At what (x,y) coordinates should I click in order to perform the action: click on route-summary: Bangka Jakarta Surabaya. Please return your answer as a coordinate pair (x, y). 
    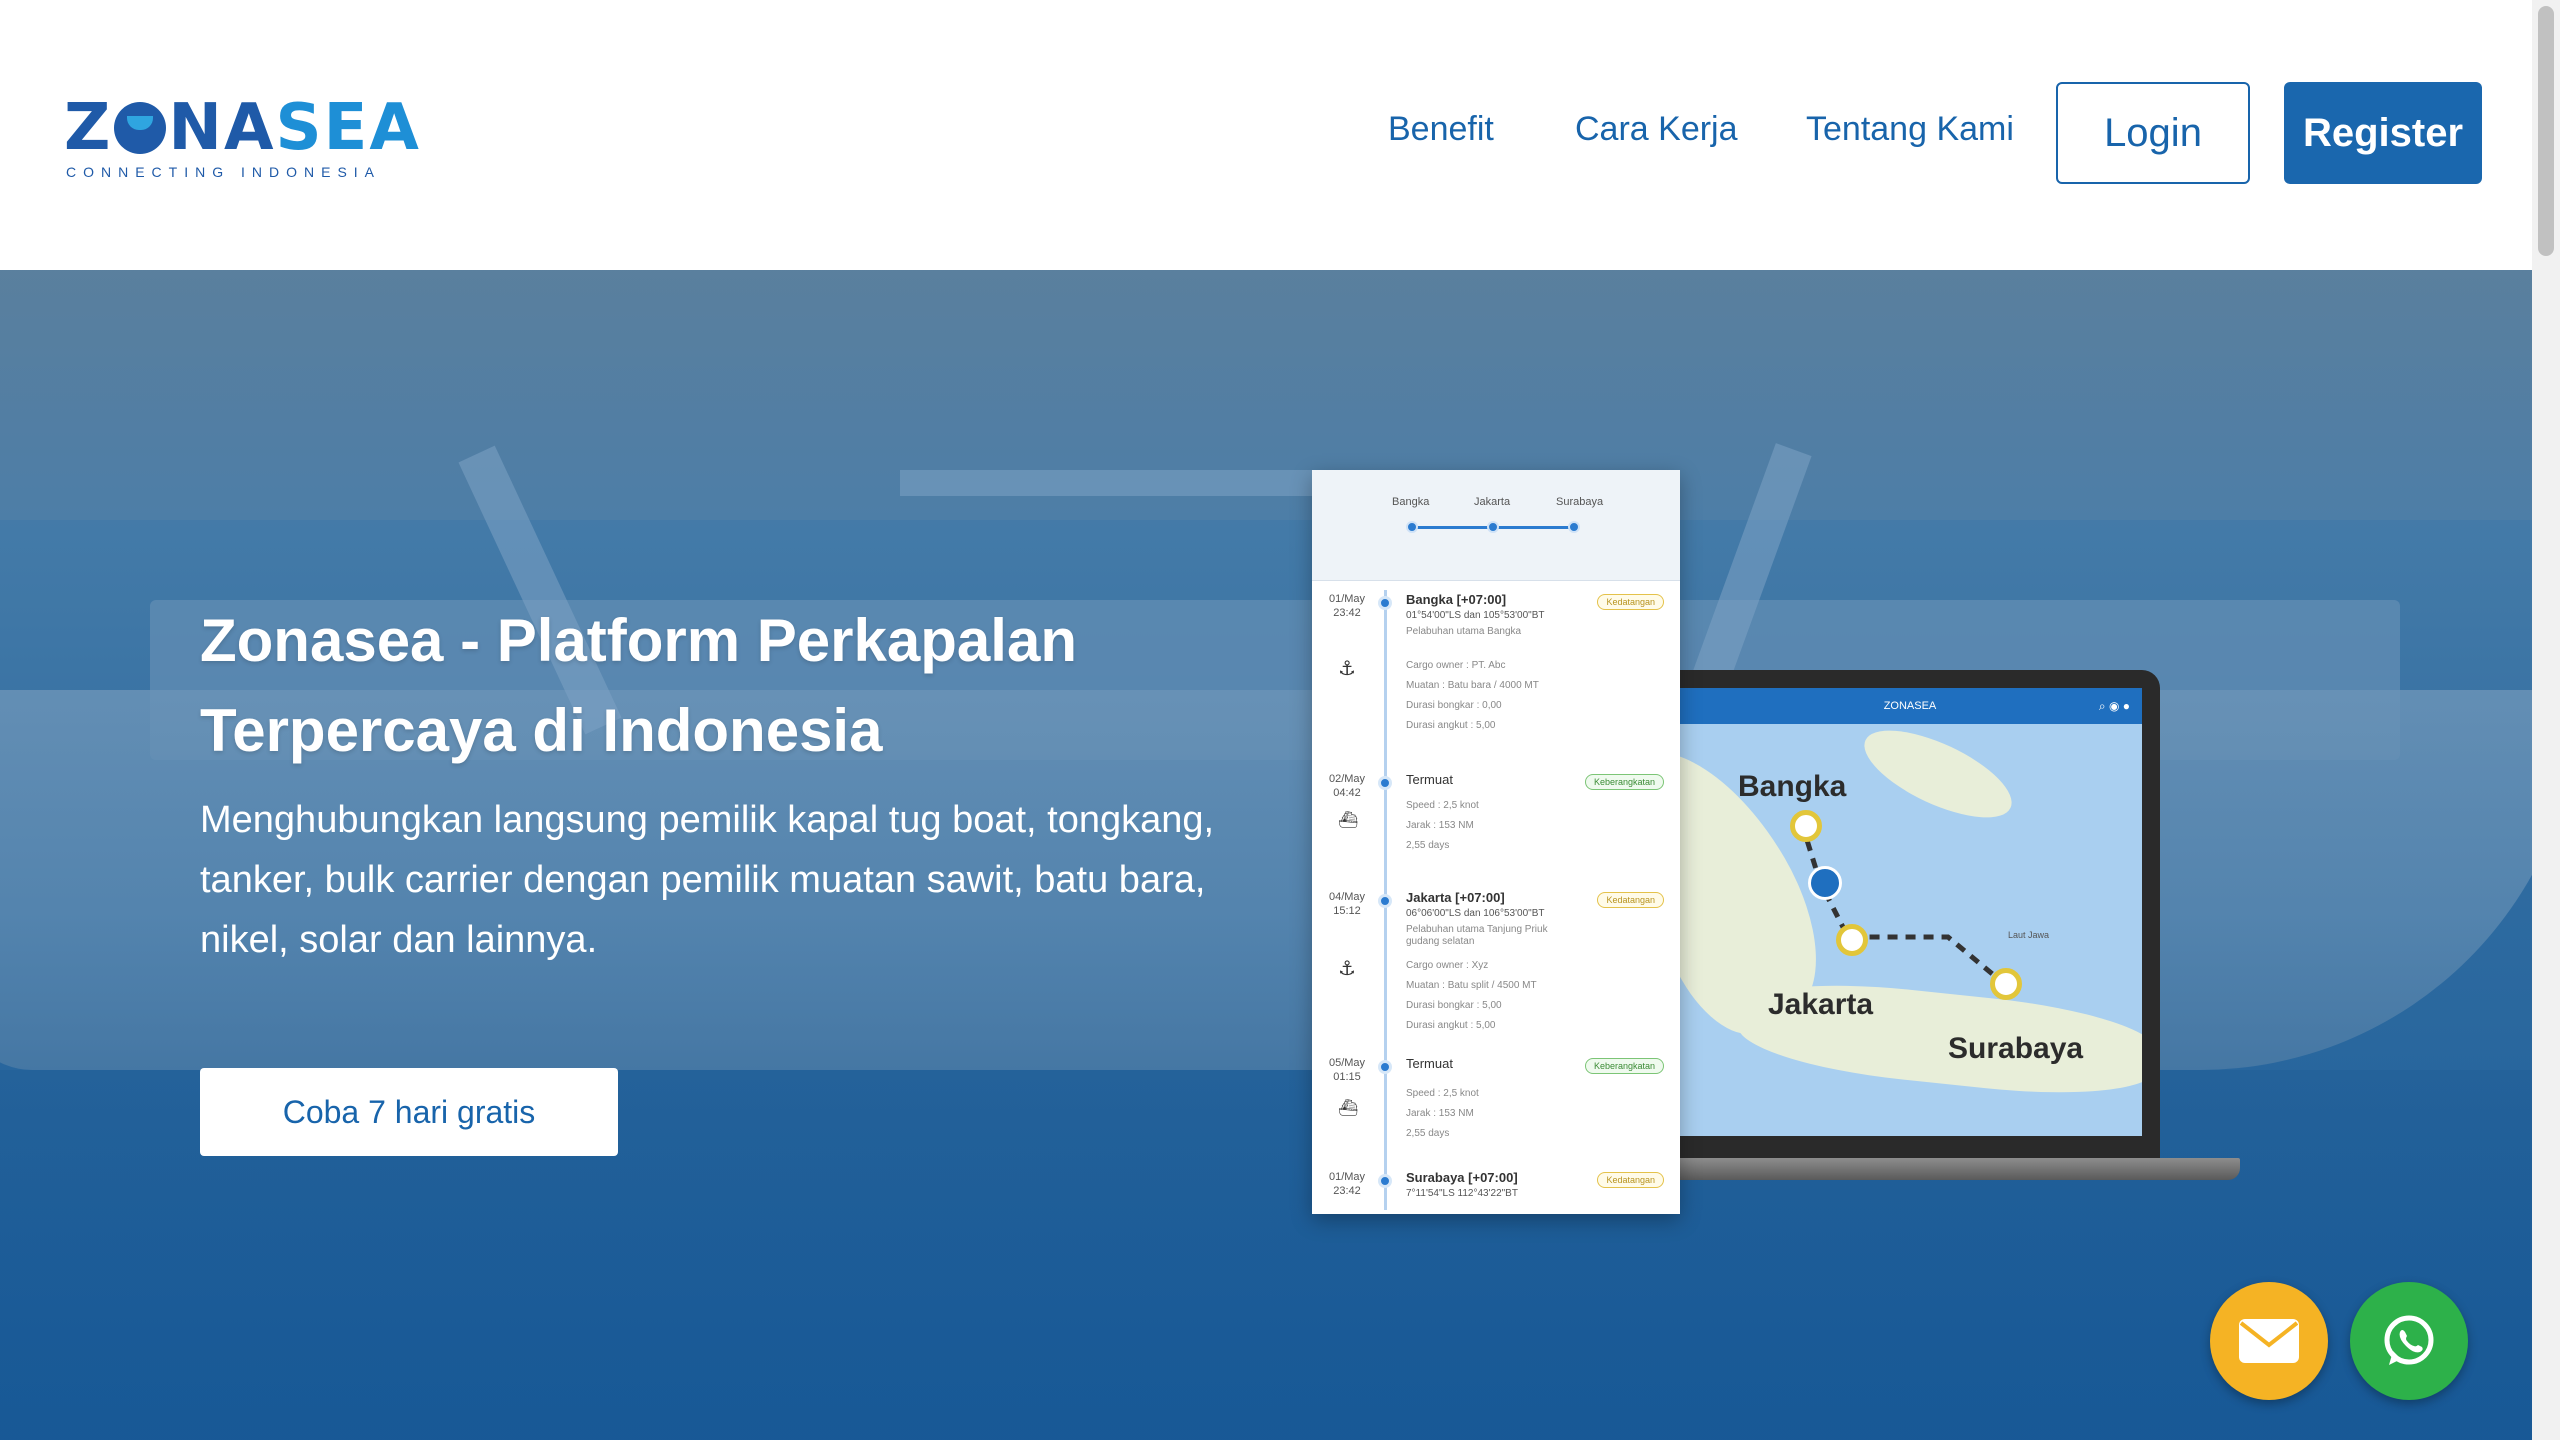
    Looking at the image, I should click on (1496, 525).